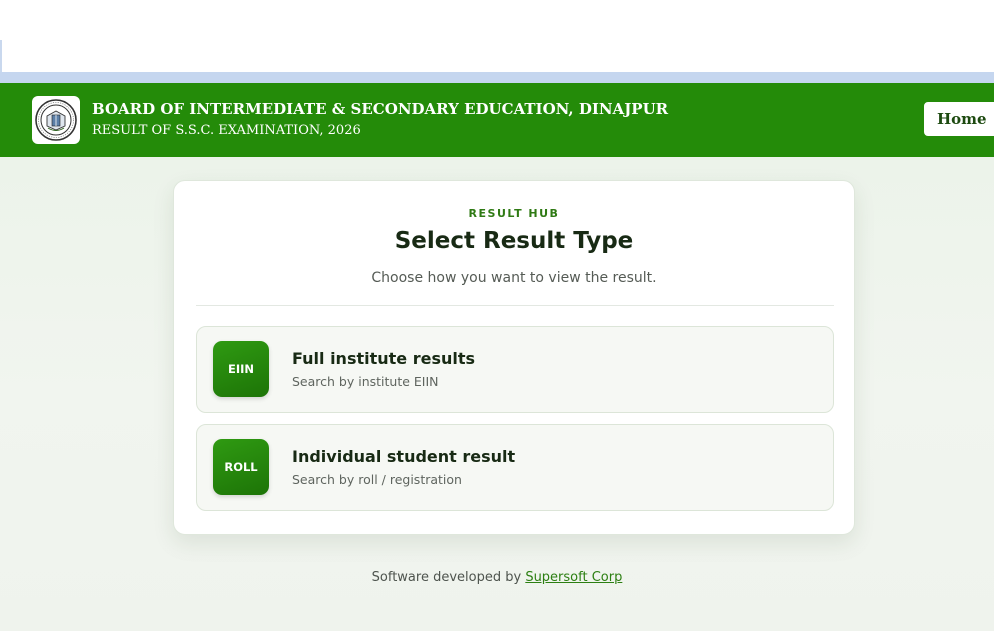 Image resolution: width=994 pixels, height=631 pixels. What do you see at coordinates (365, 381) in the screenshot?
I see `option-subtitle: Search by institute EIIN` at bounding box center [365, 381].